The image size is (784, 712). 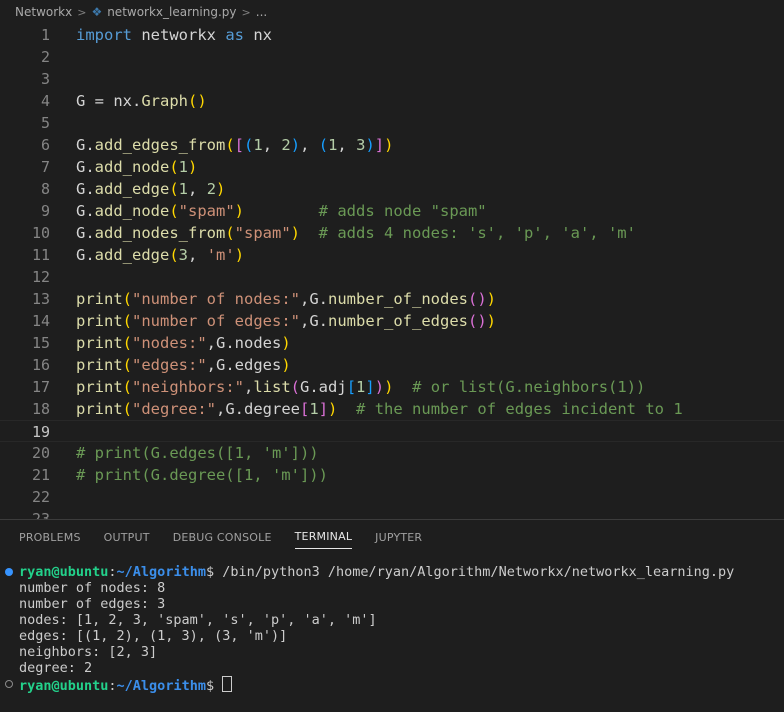 I want to click on command-success-icon, so click(x=9, y=572).